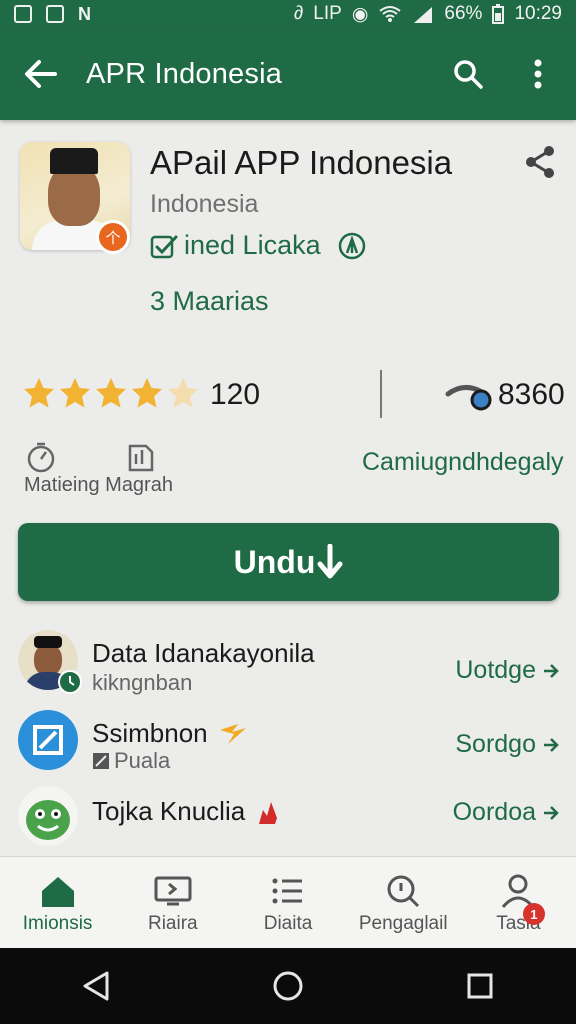 The width and height of the screenshot is (576, 1024). I want to click on nav-item-label: Imionsis, so click(57, 923).